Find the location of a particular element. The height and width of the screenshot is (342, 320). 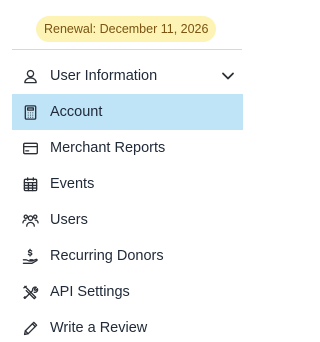

sidebar-item-write-a-review: Write a Review is located at coordinates (127, 326).